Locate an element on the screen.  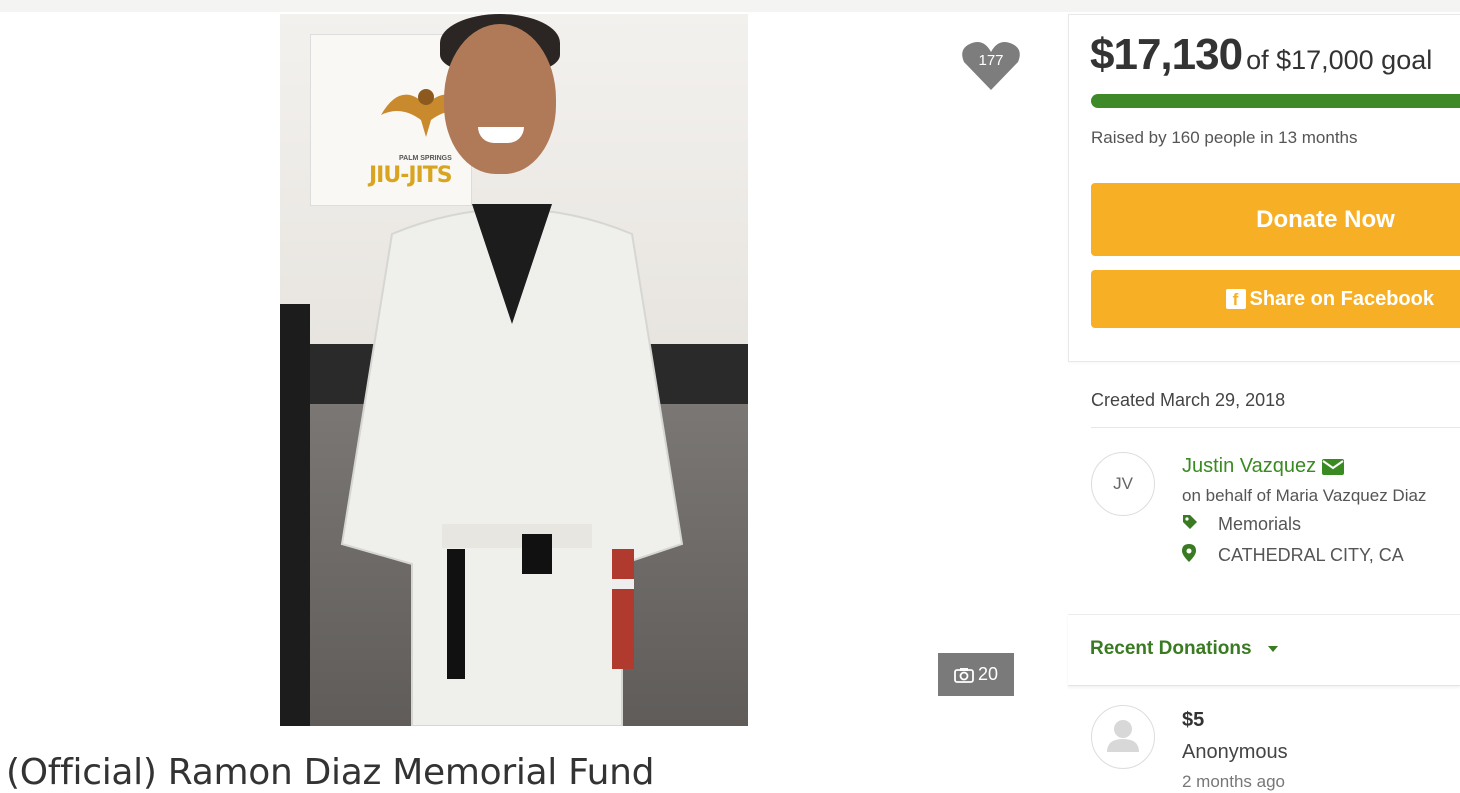
banner-subtitle: PALM SPRINGS is located at coordinates (425, 158).